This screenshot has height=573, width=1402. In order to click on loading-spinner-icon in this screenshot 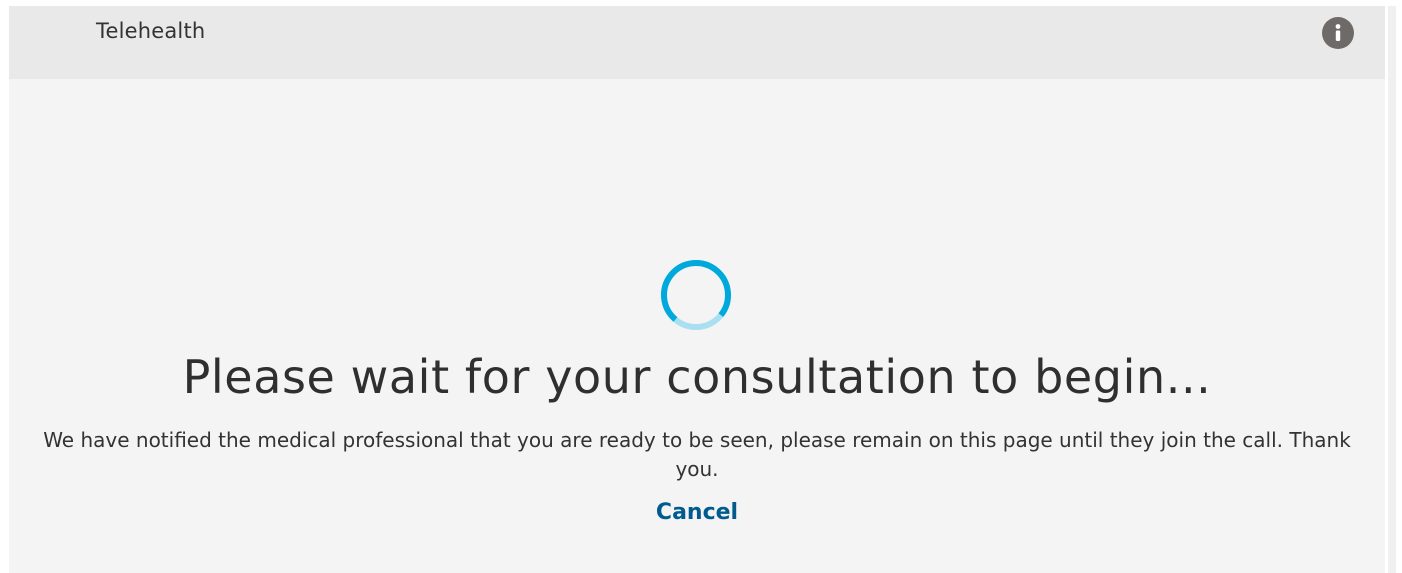, I will do `click(695, 295)`.